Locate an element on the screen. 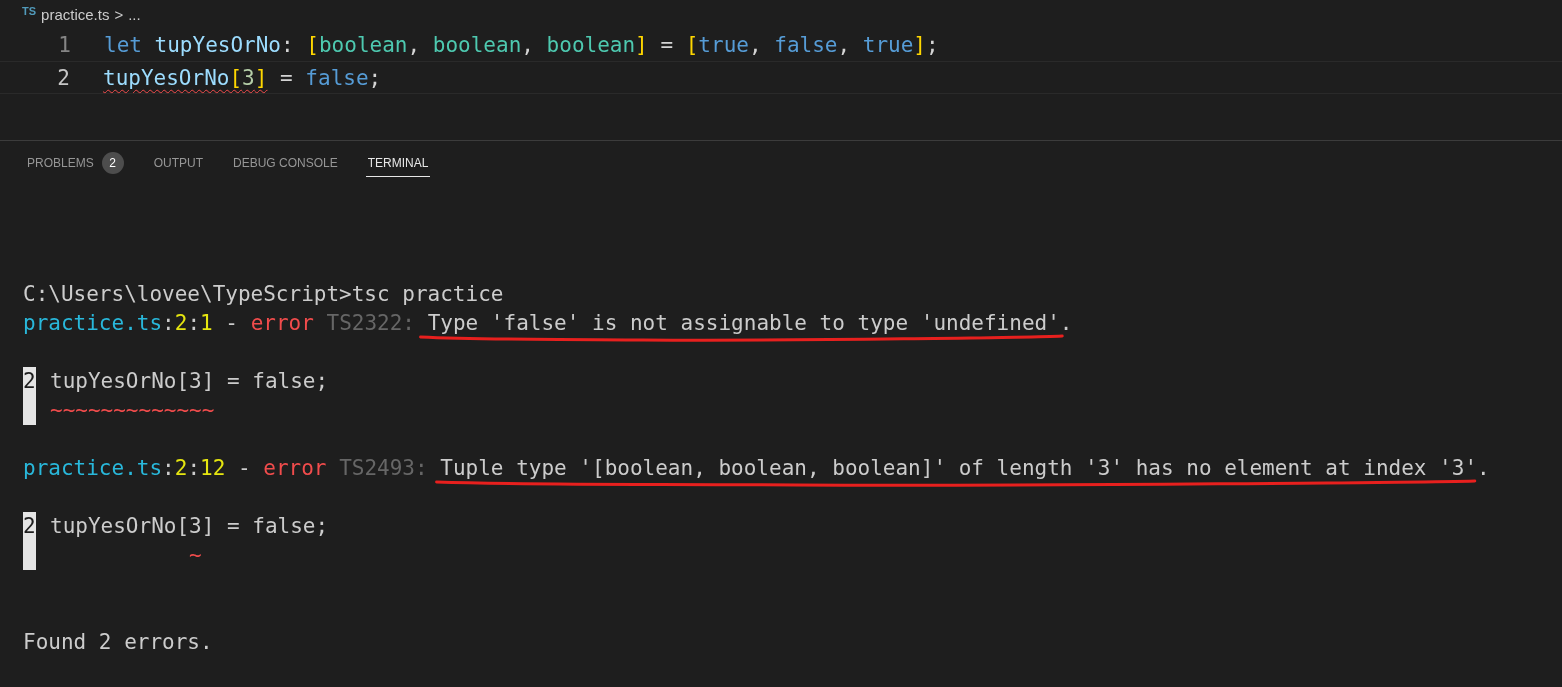  terminal-text: 1 is located at coordinates (206, 323).